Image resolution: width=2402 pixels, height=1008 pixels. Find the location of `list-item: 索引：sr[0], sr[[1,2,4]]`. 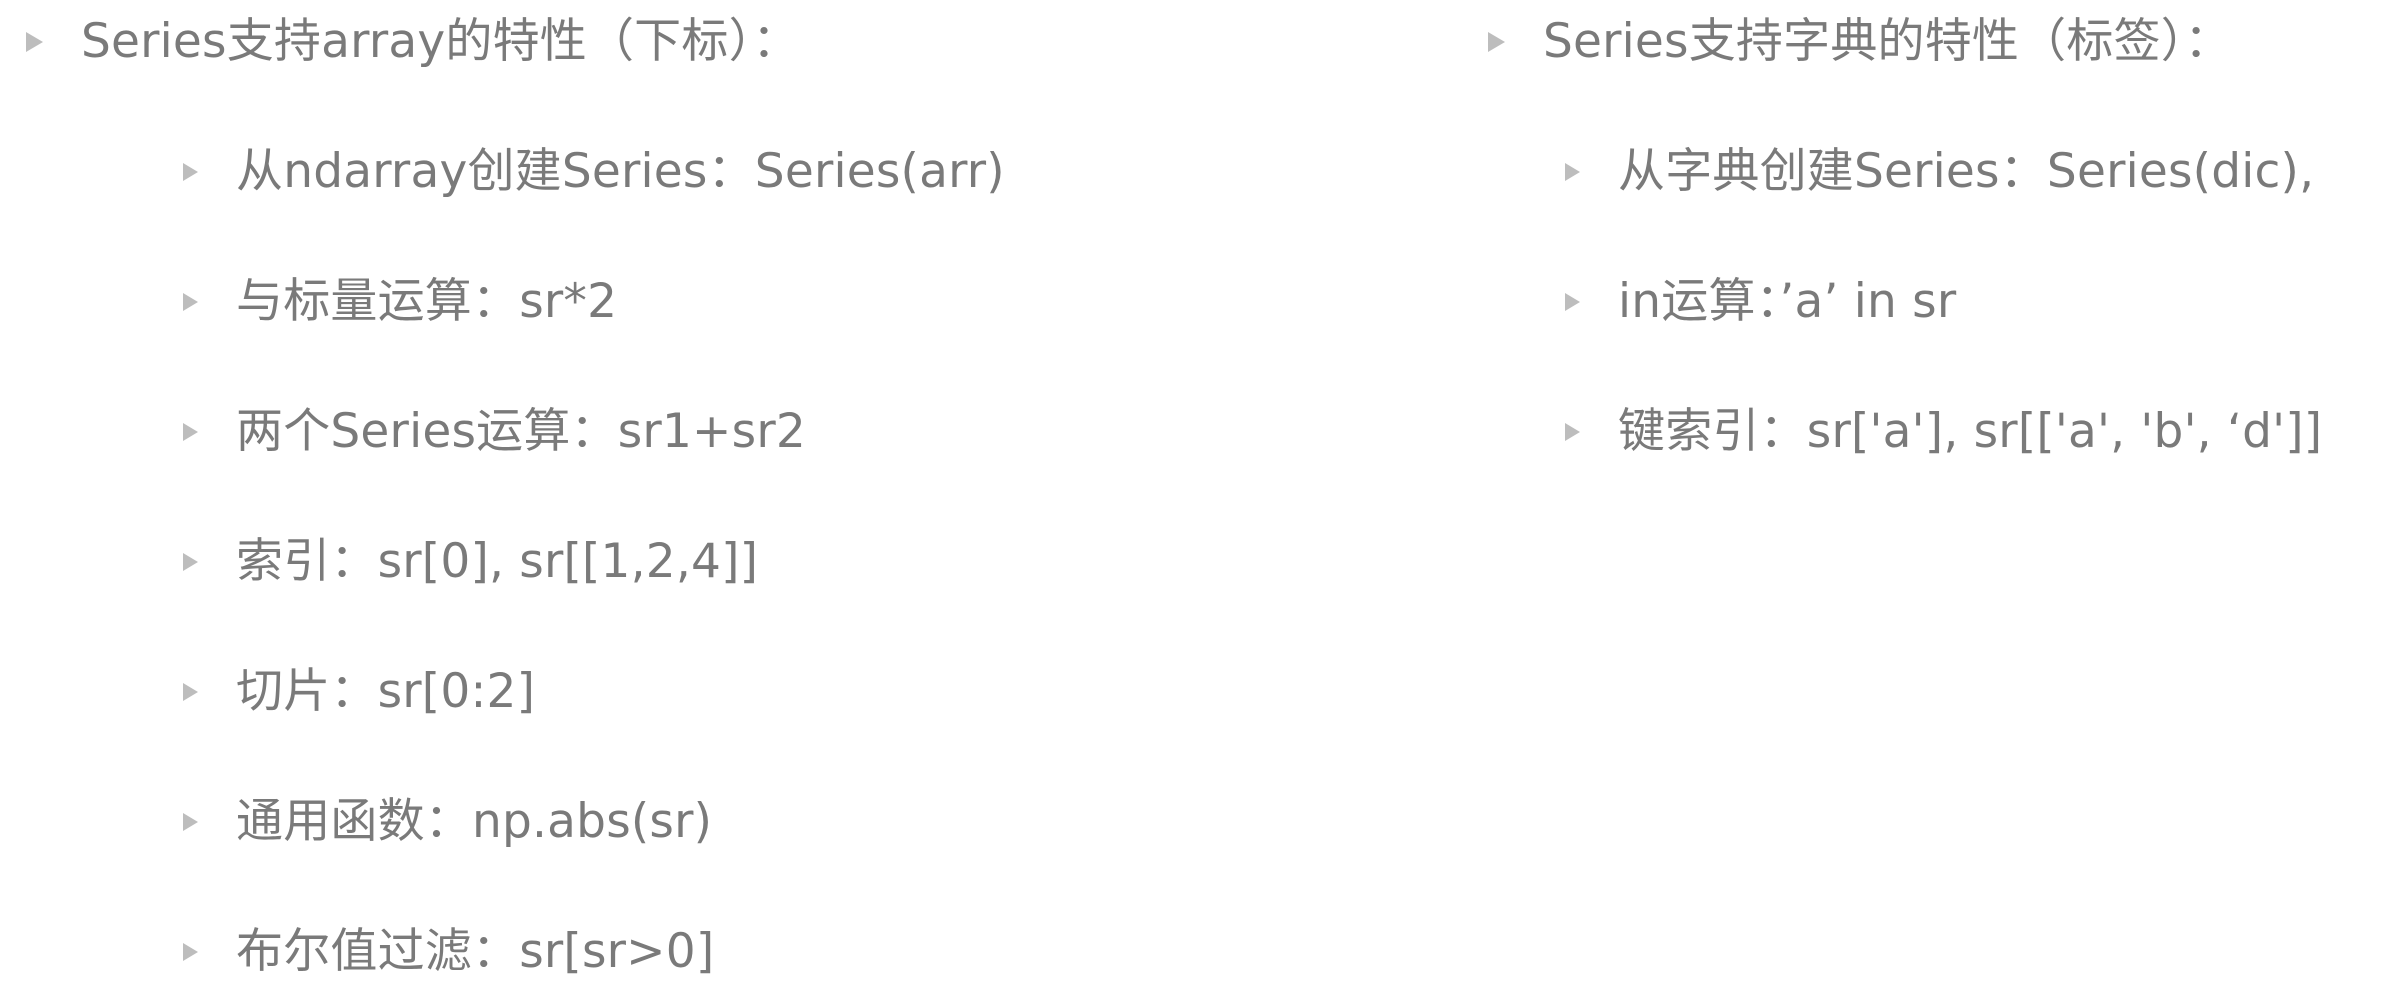

list-item: 索引：sr[0], sr[[1,2,4]] is located at coordinates (470, 562).